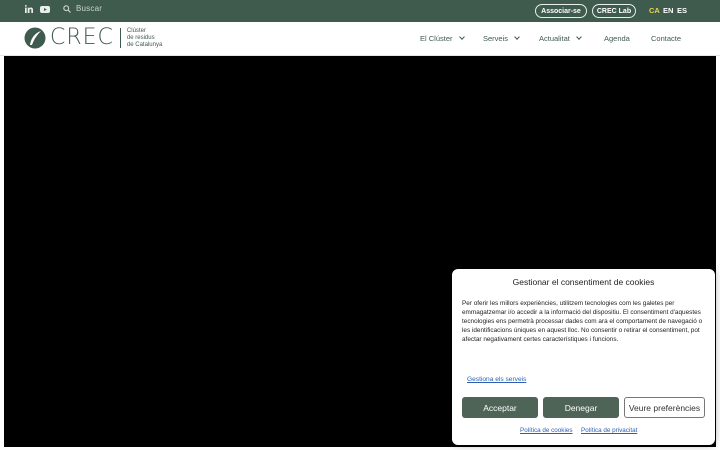 This screenshot has width=720, height=450. What do you see at coordinates (67, 8) in the screenshot?
I see `search-icon` at bounding box center [67, 8].